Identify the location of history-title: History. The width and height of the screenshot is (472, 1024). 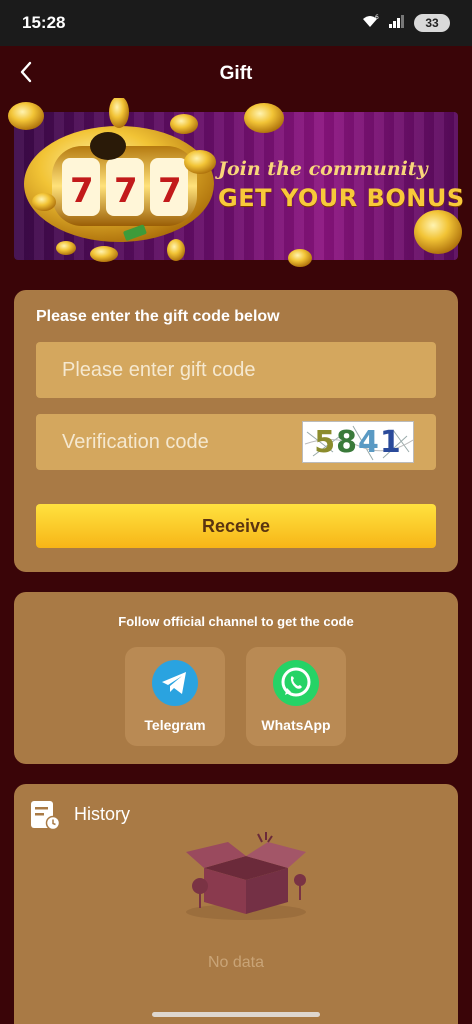
(102, 814).